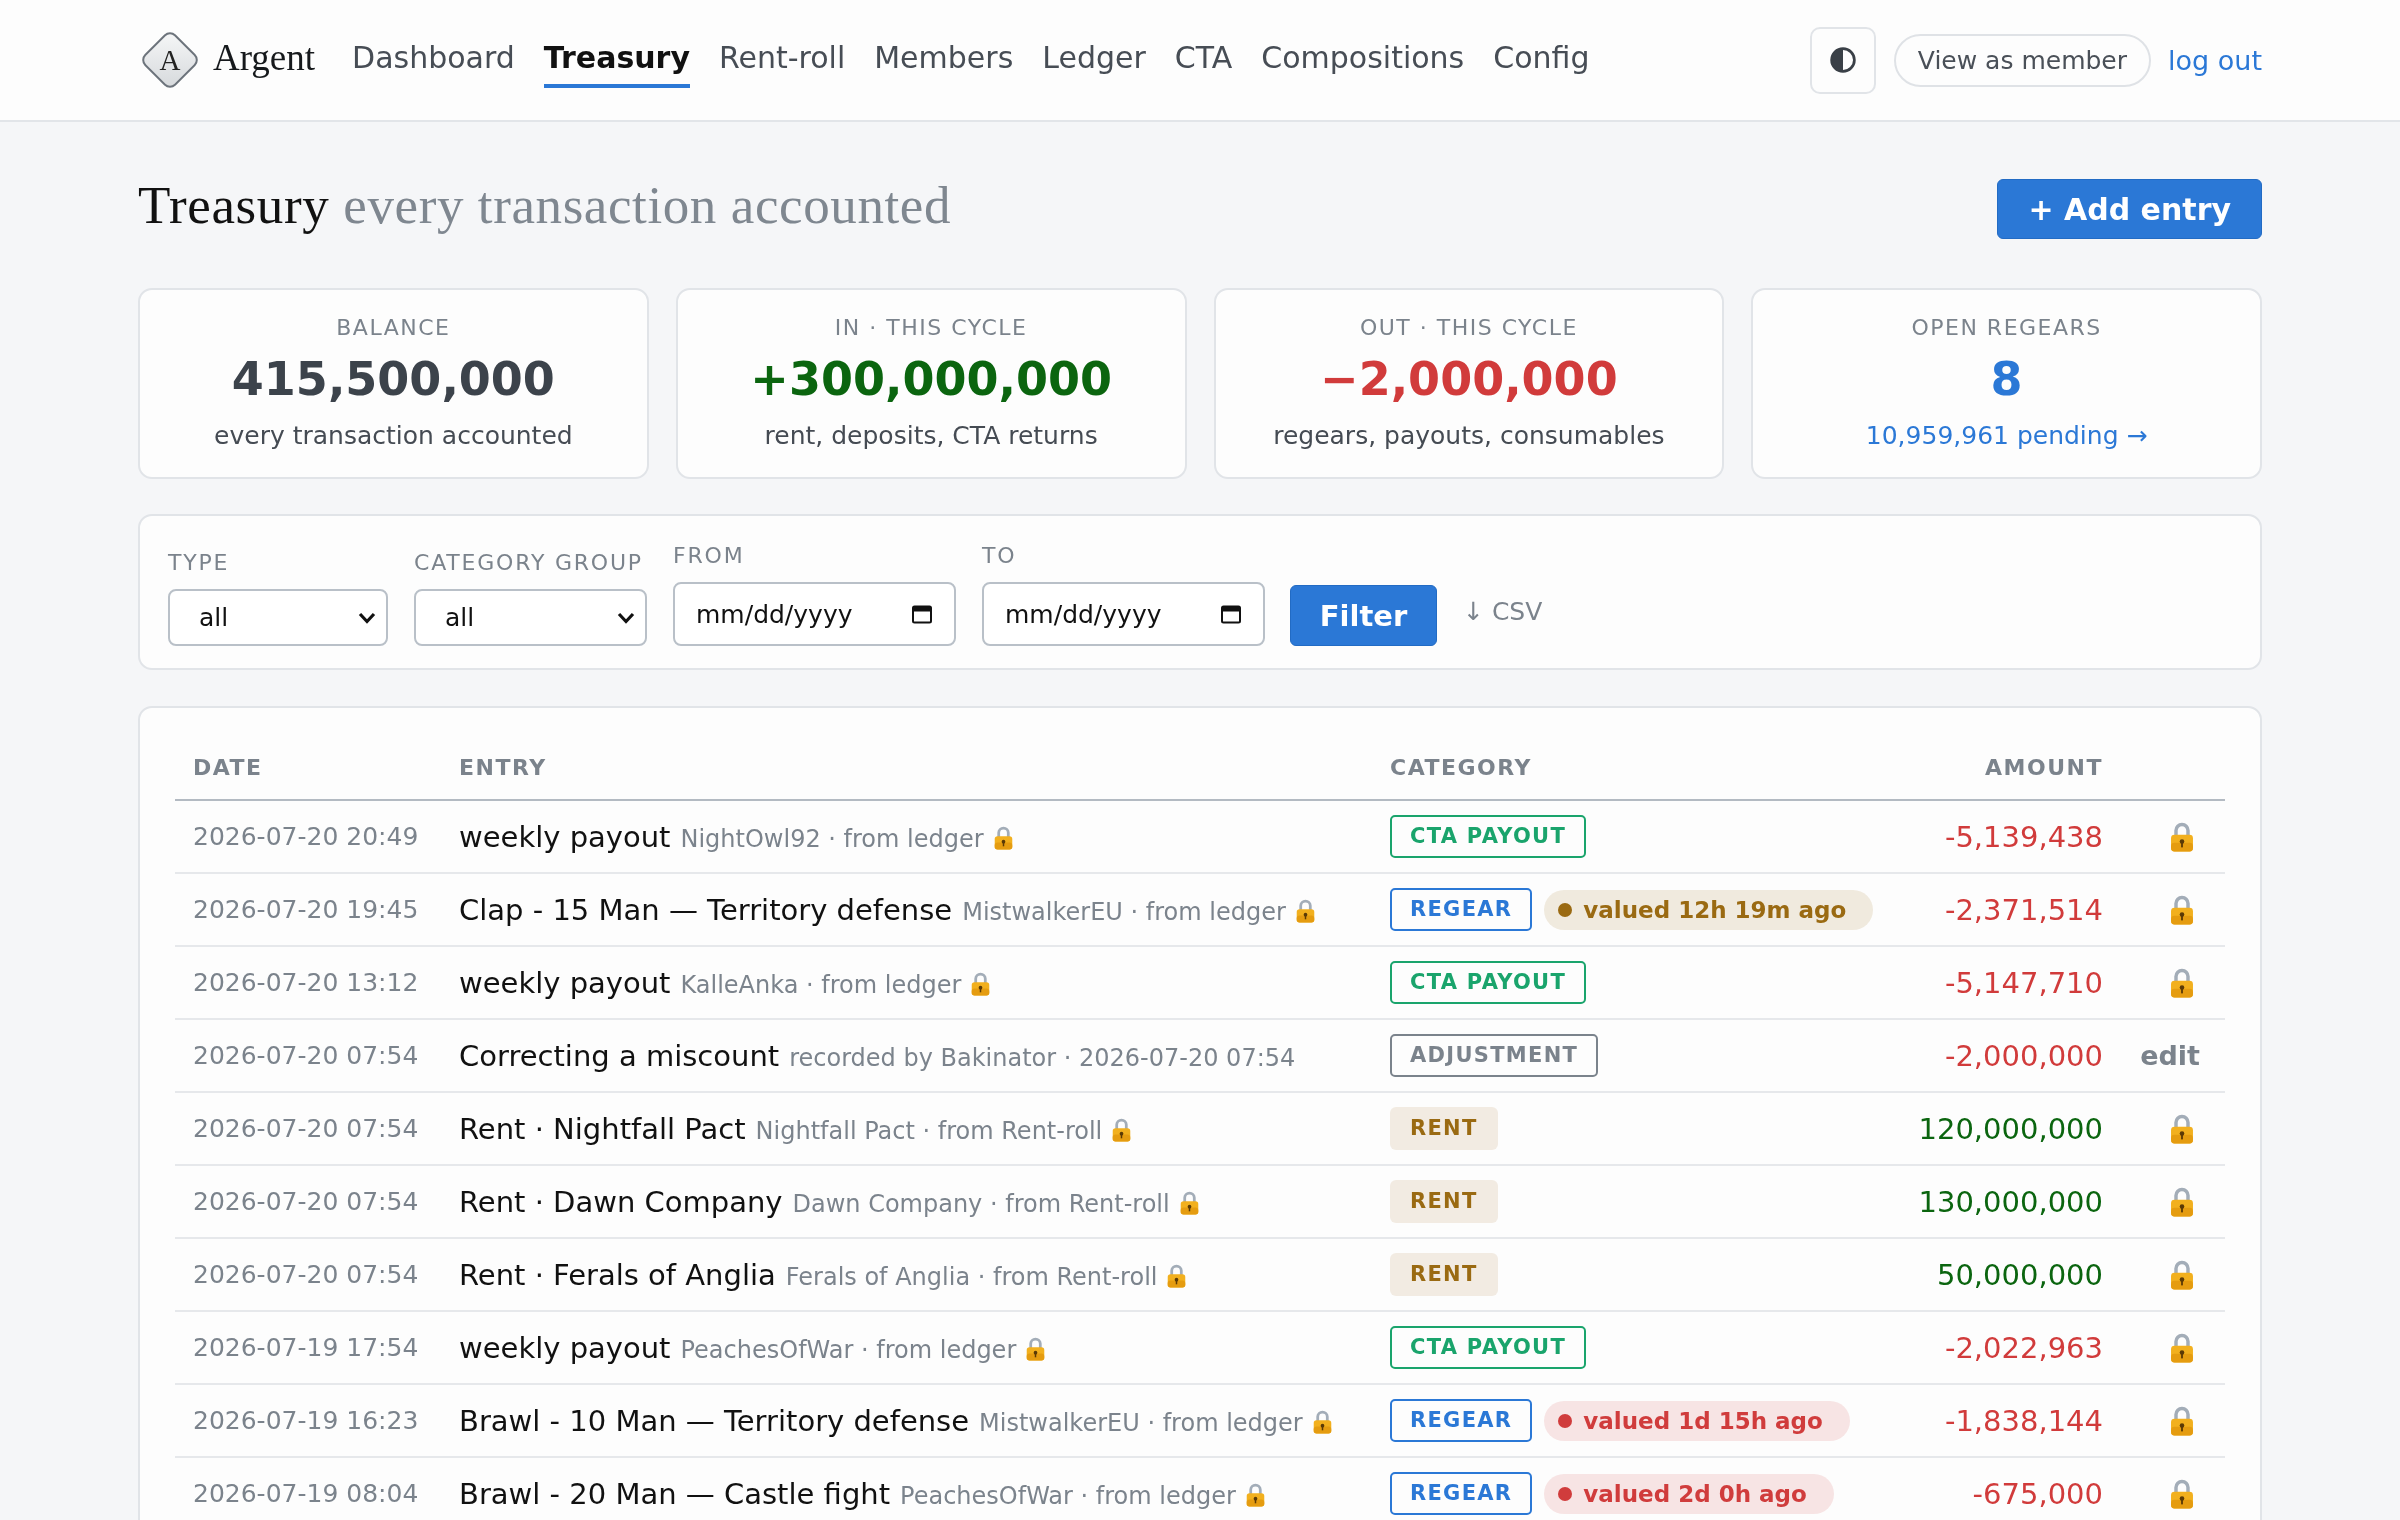 Image resolution: width=2400 pixels, height=1520 pixels. I want to click on entry-meta: NightOwl92 · from ledger, so click(832, 838).